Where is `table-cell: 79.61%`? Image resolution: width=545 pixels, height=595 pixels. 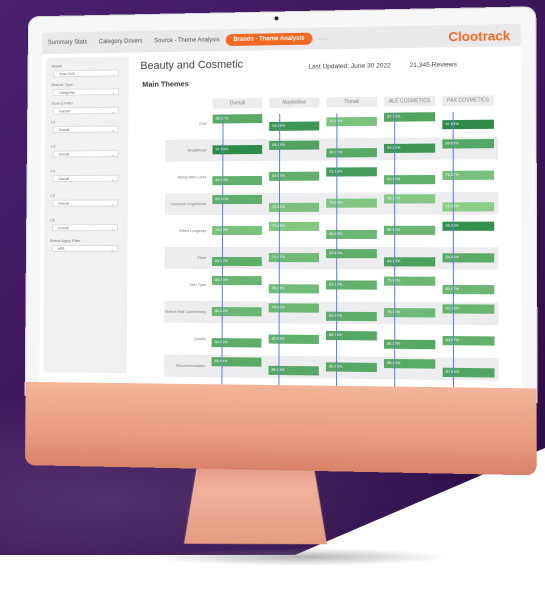 table-cell: 79.61% is located at coordinates (293, 308).